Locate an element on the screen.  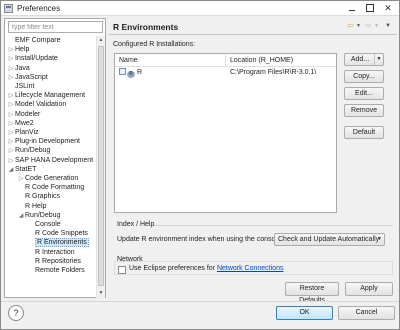
title-separator is located at coordinates (253, 34).